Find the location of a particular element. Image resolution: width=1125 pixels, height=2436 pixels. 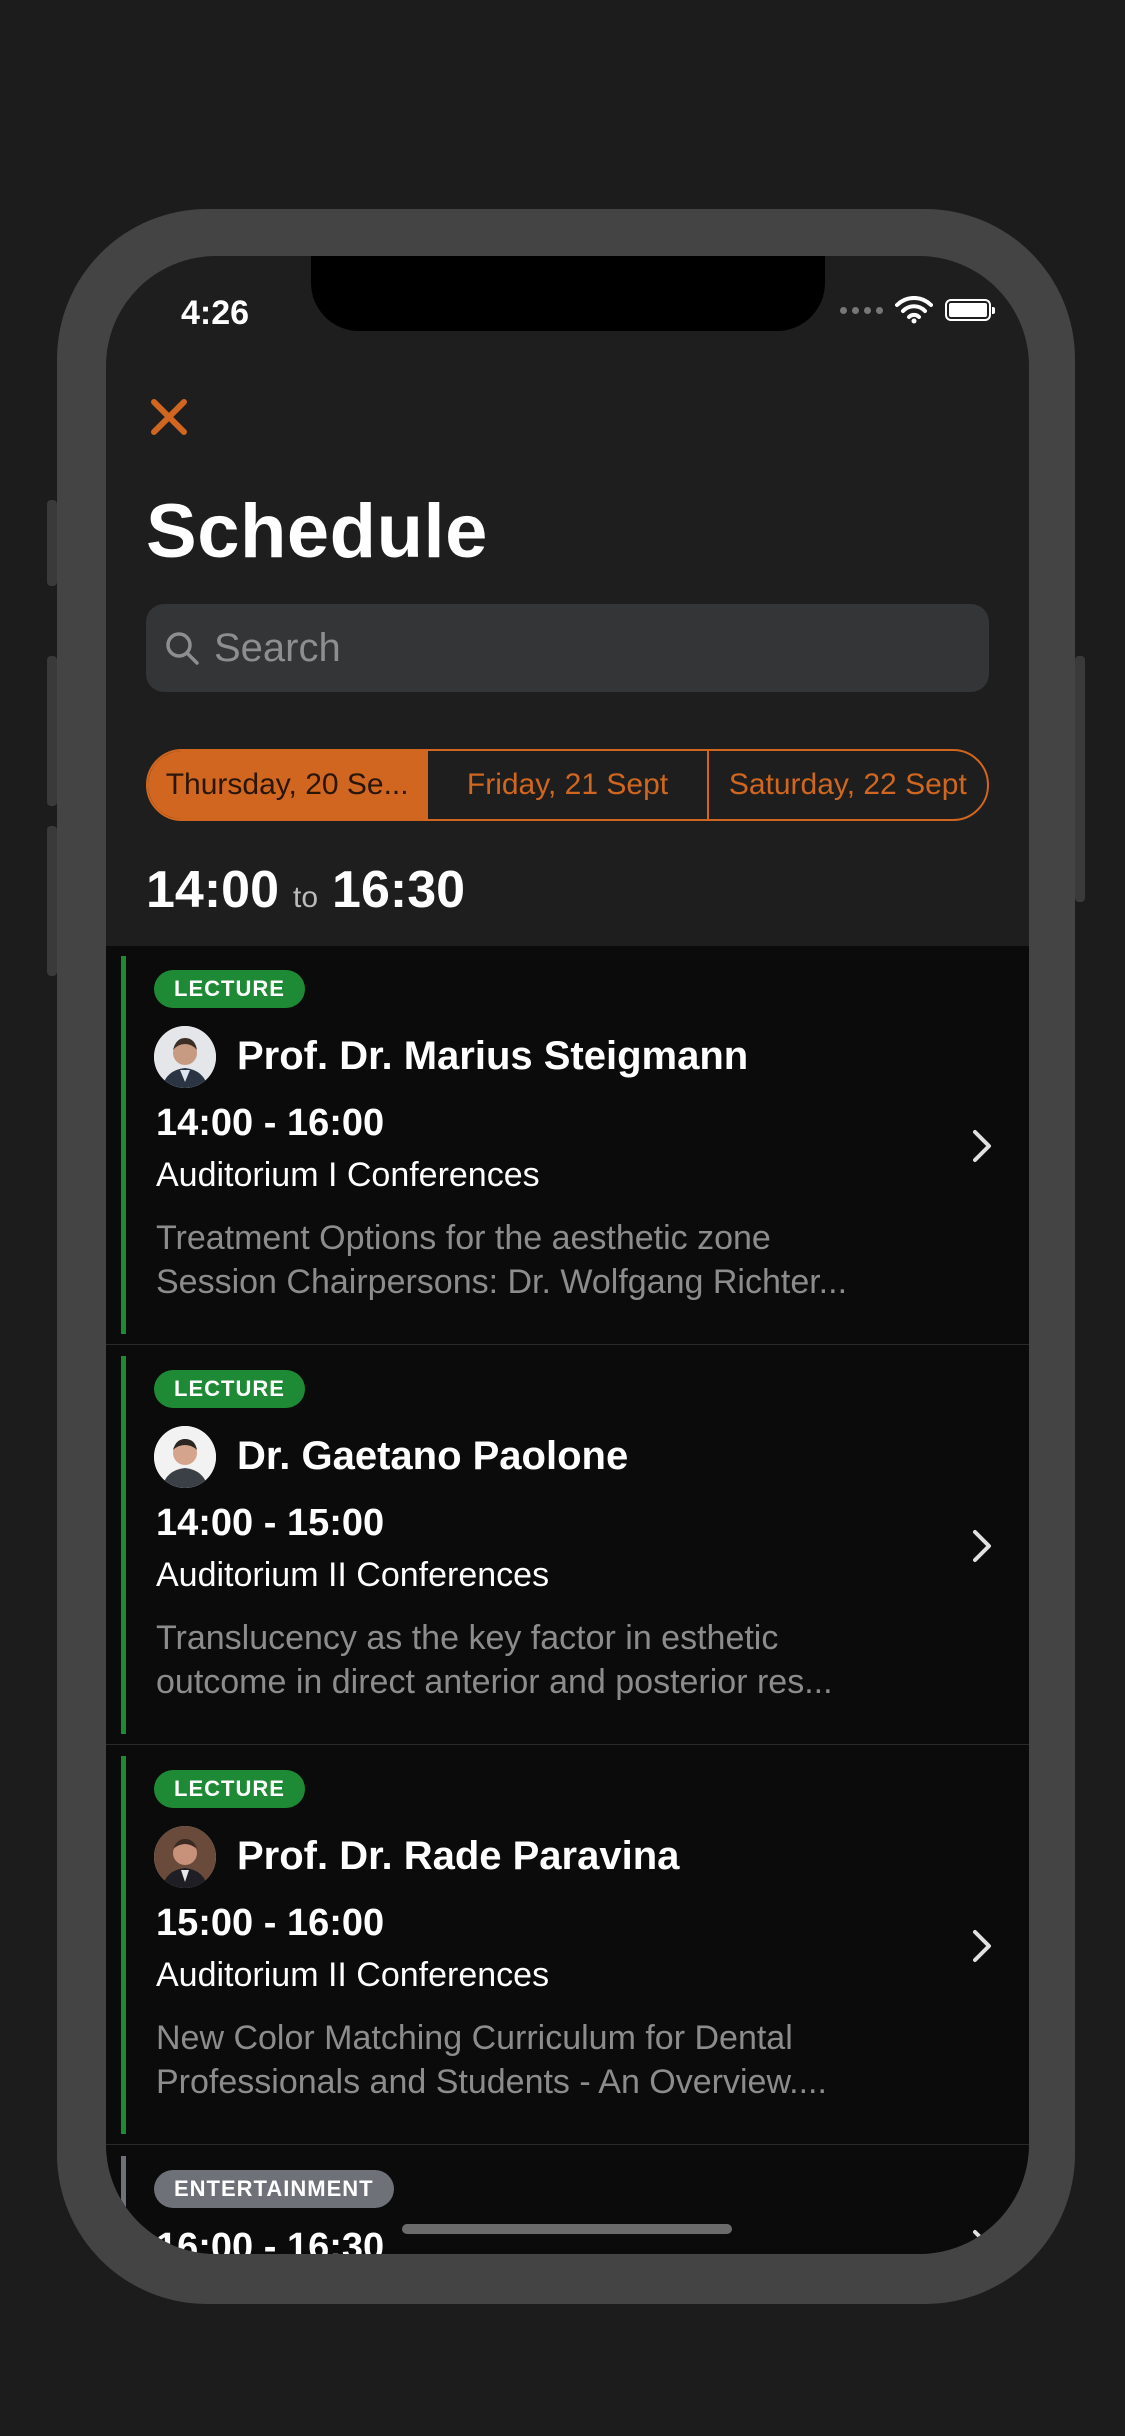

search-placeholder: Search is located at coordinates (277, 647).